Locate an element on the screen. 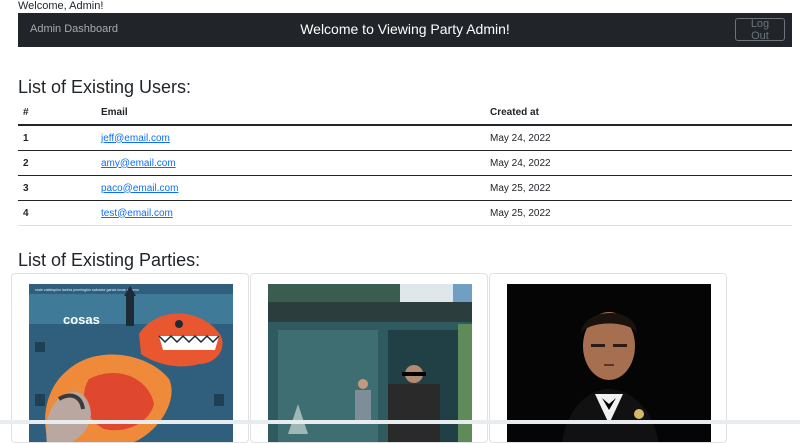 The image size is (800, 443). user-number: 2 is located at coordinates (57, 163).